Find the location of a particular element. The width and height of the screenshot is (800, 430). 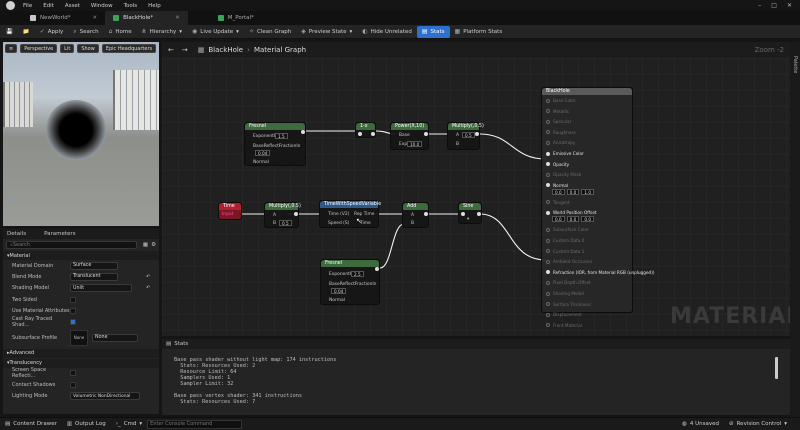

hierarchy-button: ⋔ Hierarchy ▾ is located at coordinates (162, 32).